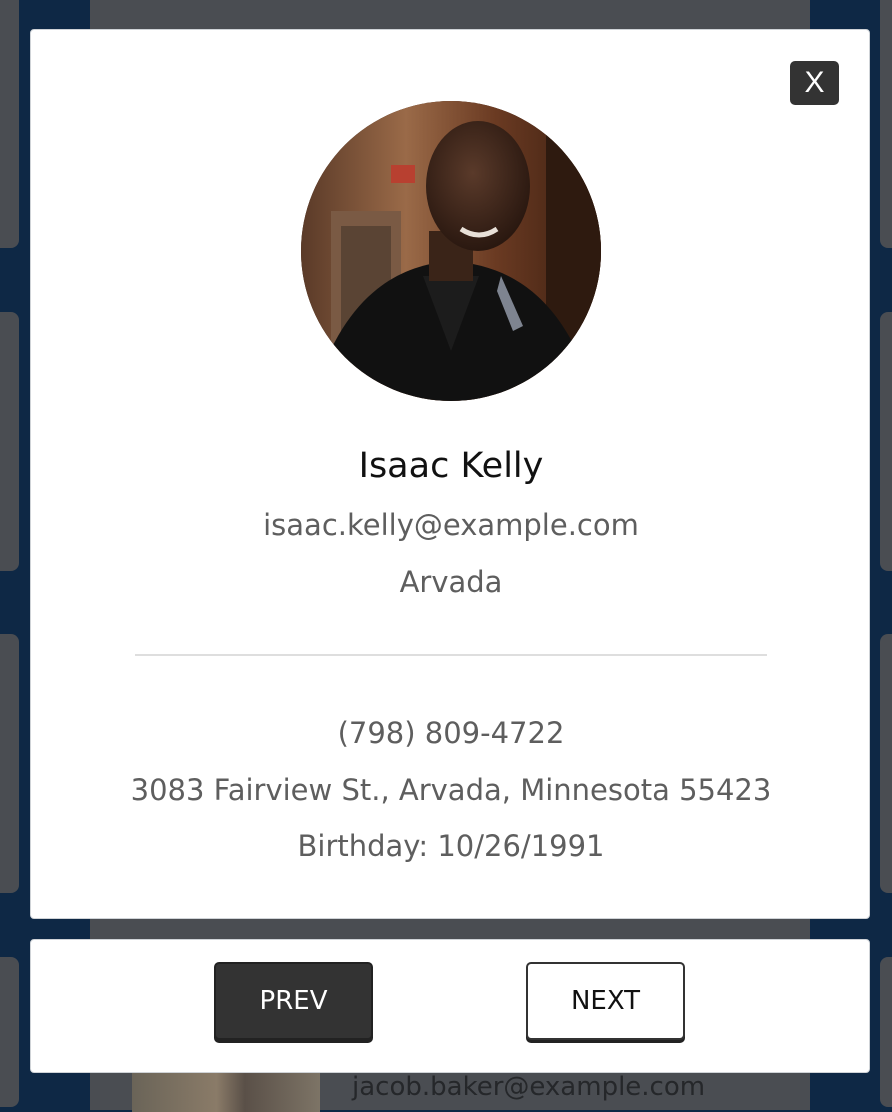 The width and height of the screenshot is (892, 1112). I want to click on close-button: X, so click(814, 83).